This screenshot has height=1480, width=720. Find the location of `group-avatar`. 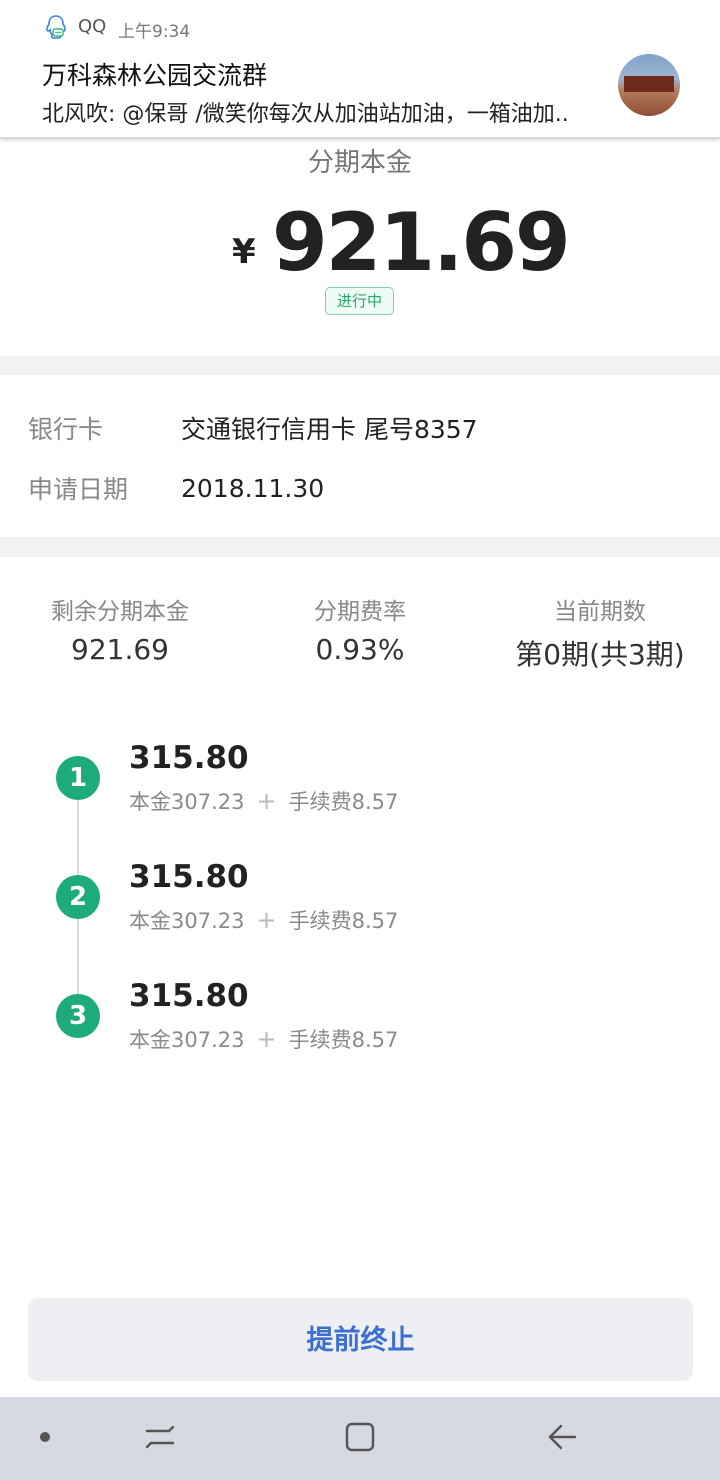

group-avatar is located at coordinates (649, 85).